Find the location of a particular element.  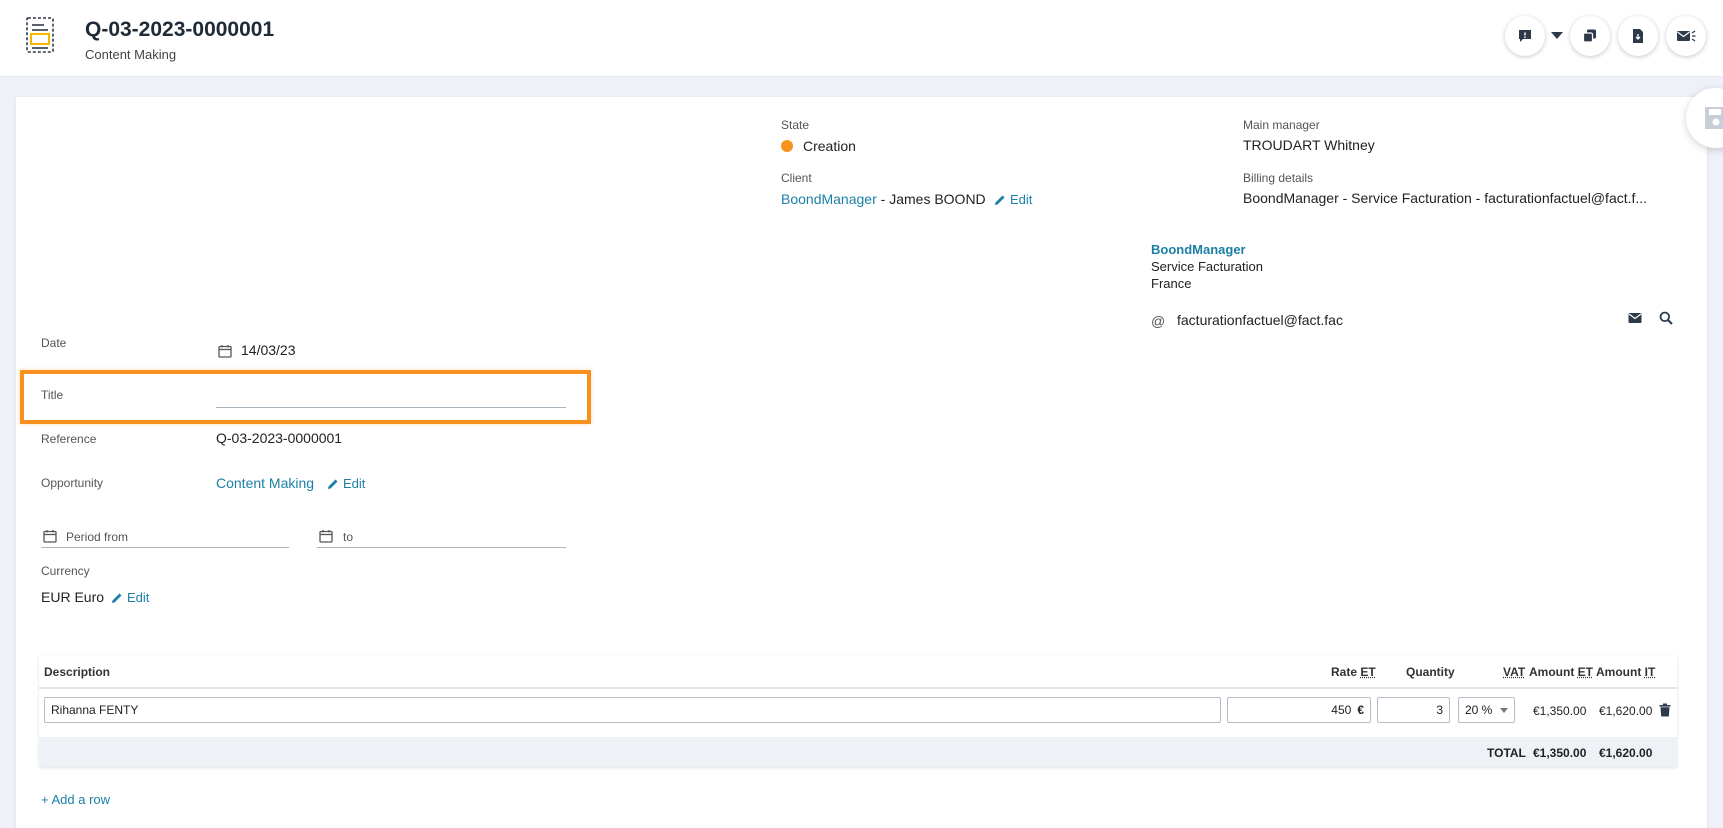

client-edit-label: Edit is located at coordinates (1021, 199).